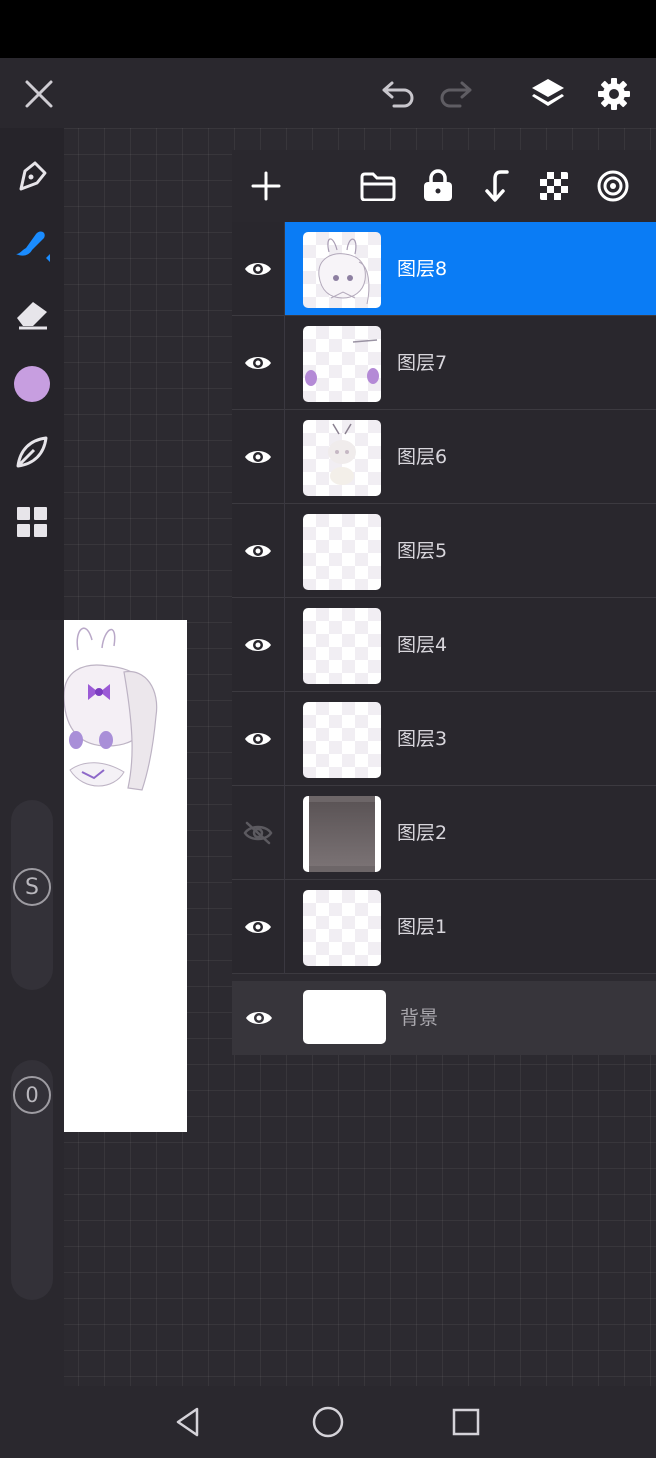 The height and width of the screenshot is (1458, 656). What do you see at coordinates (266, 186) in the screenshot?
I see `add-layer-icon` at bounding box center [266, 186].